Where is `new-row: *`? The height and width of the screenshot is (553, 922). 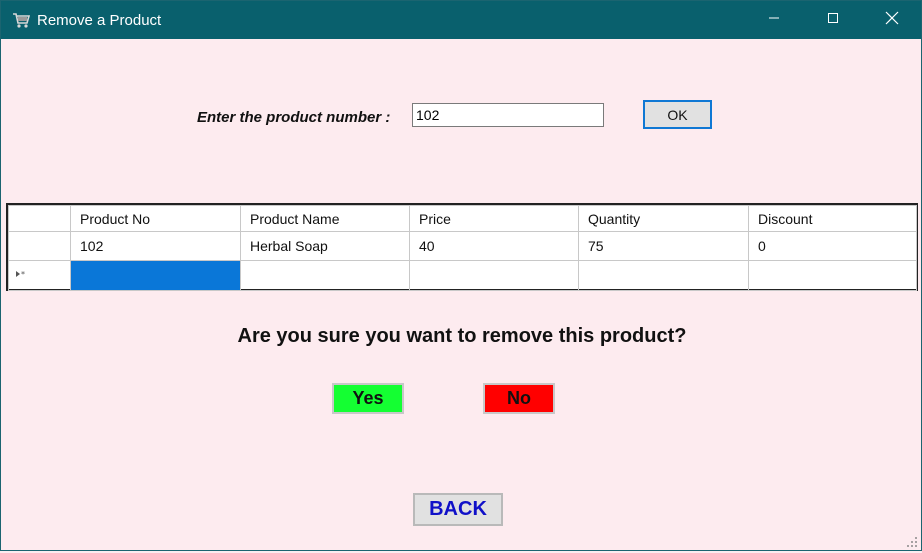 new-row: * is located at coordinates (462, 275).